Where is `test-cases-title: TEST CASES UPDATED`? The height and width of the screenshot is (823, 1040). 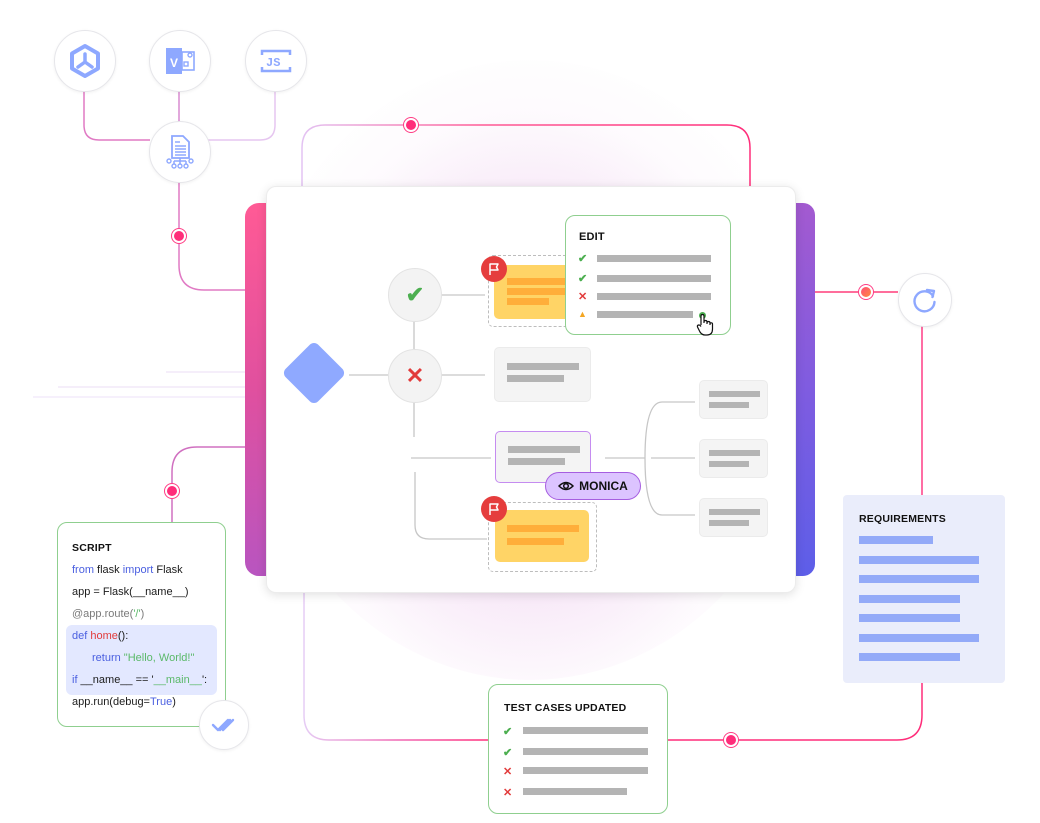
test-cases-title: TEST CASES UPDATED is located at coordinates (565, 708).